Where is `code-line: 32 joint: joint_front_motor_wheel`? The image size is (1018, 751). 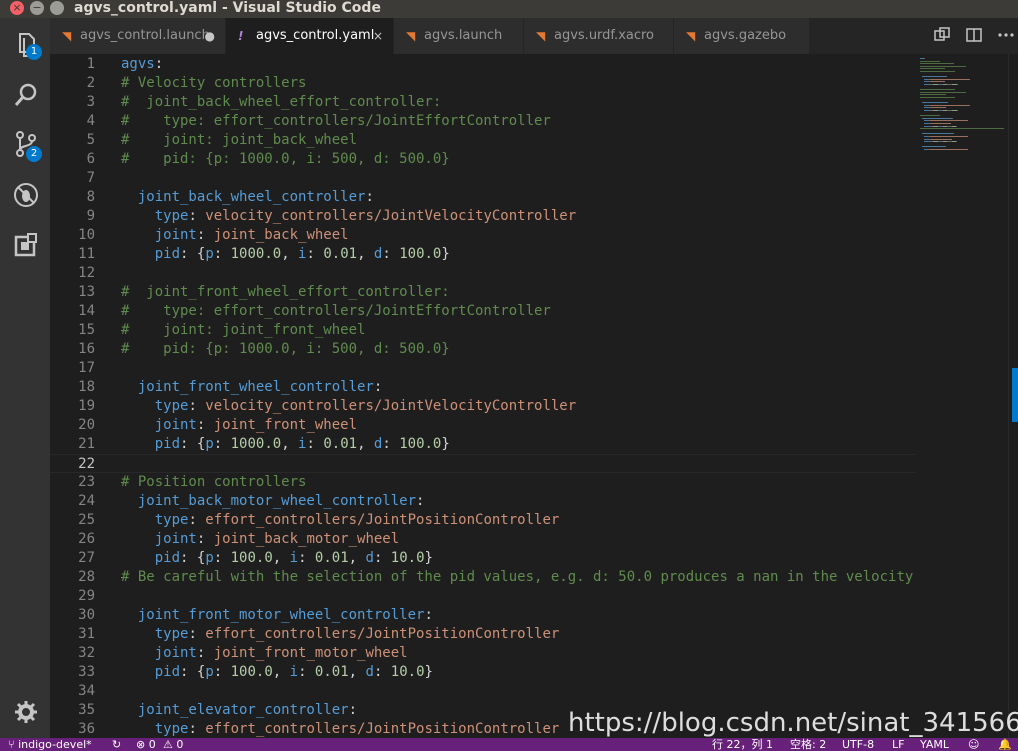 code-line: 32 joint: joint_front_motor_wheel is located at coordinates (483, 653).